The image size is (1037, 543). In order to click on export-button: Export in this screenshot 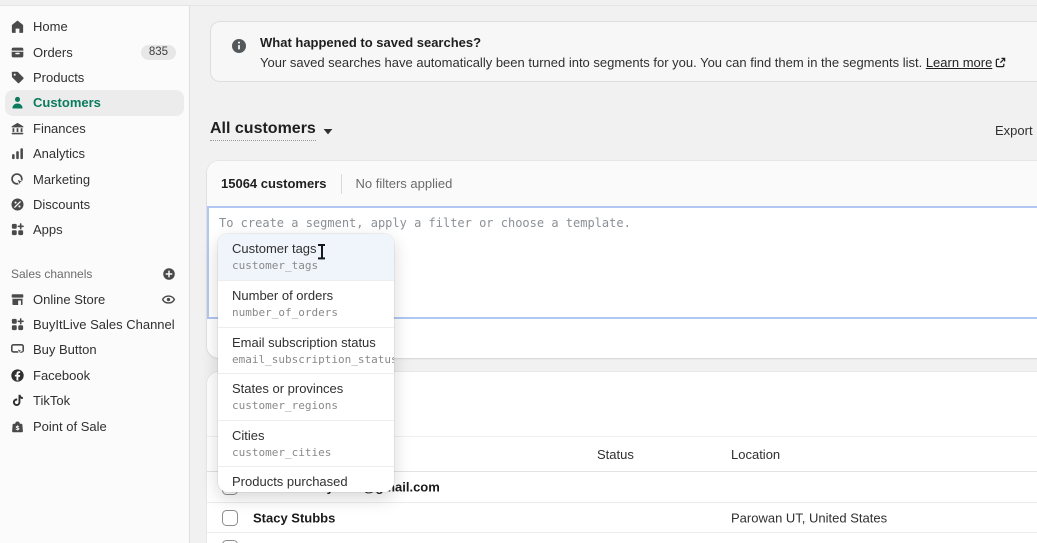, I will do `click(1014, 130)`.